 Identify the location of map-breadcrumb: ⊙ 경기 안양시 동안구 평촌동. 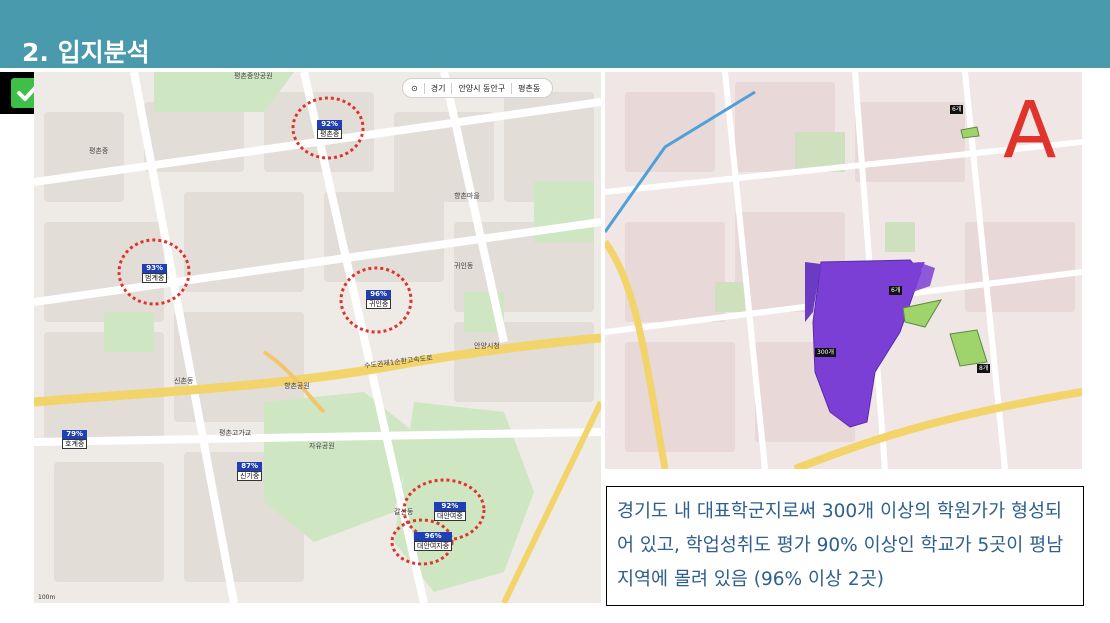
(478, 88).